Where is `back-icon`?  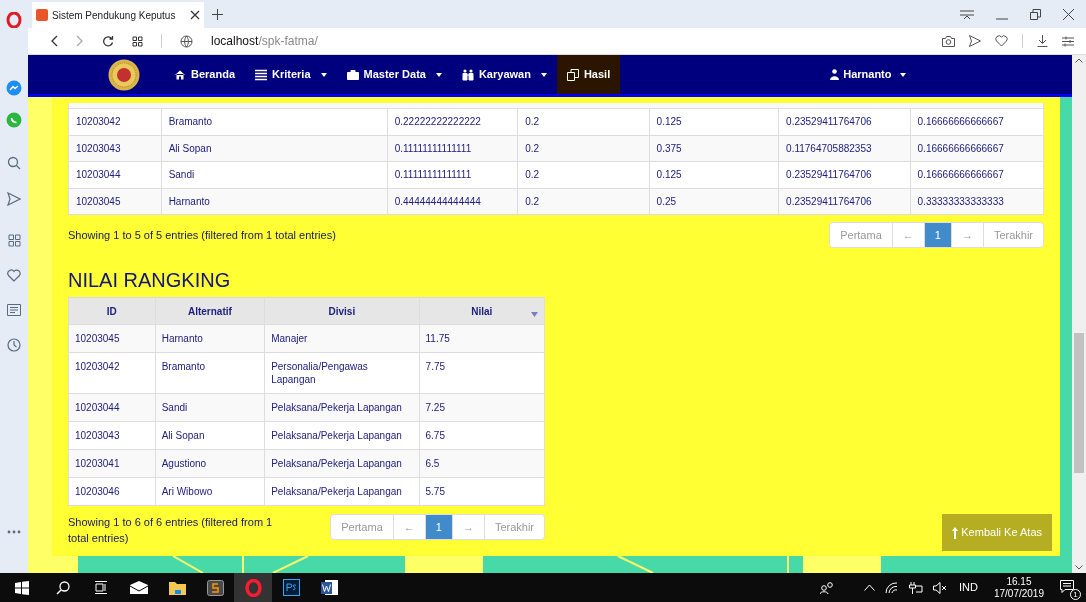
back-icon is located at coordinates (54, 41).